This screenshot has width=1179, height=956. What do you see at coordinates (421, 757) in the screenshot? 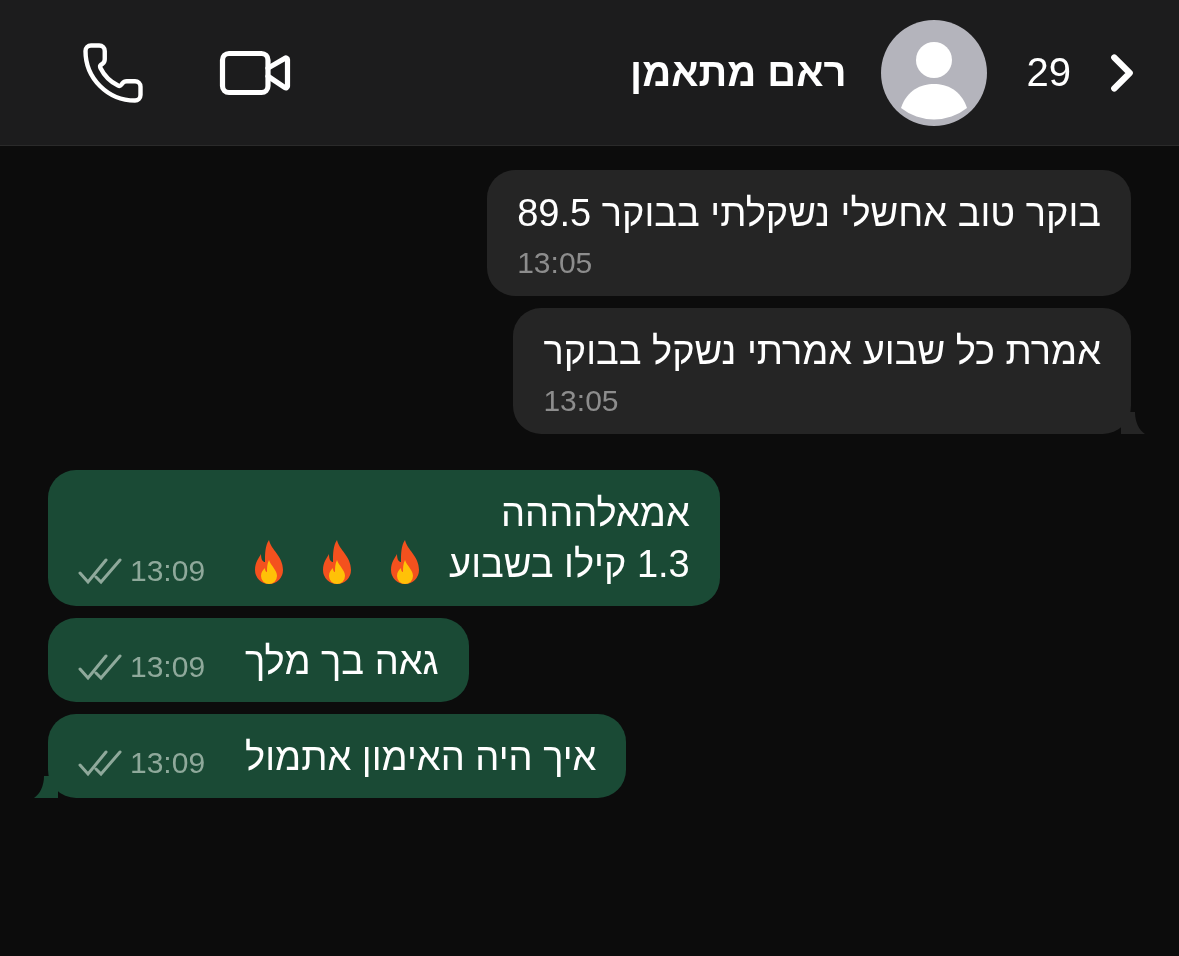
I see `message-text: איך היה האימון אתמול` at bounding box center [421, 757].